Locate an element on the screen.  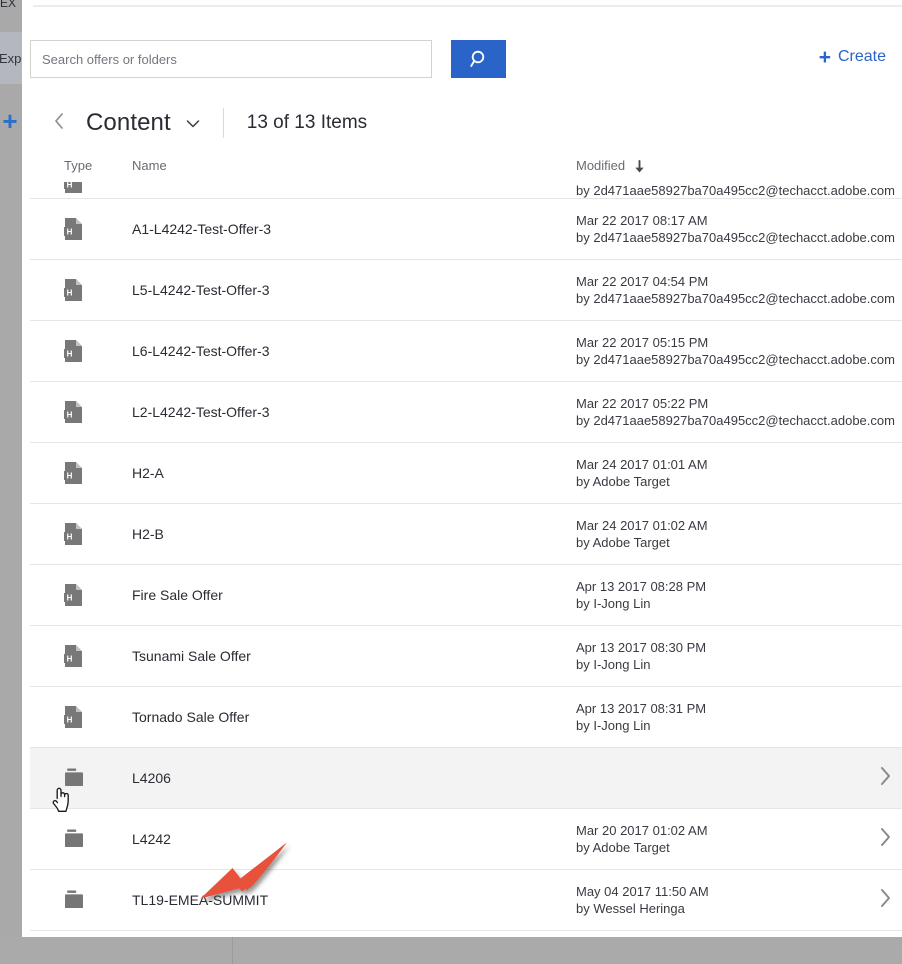
breadcrumb-dropdown-button is located at coordinates (193, 125).